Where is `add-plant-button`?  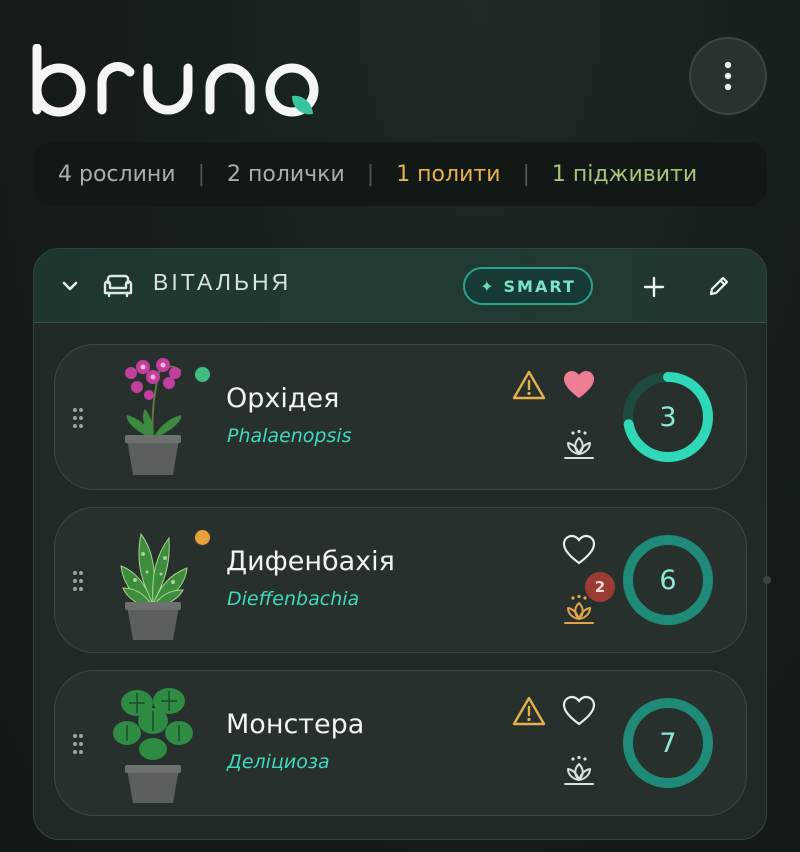
add-plant-button is located at coordinates (654, 287).